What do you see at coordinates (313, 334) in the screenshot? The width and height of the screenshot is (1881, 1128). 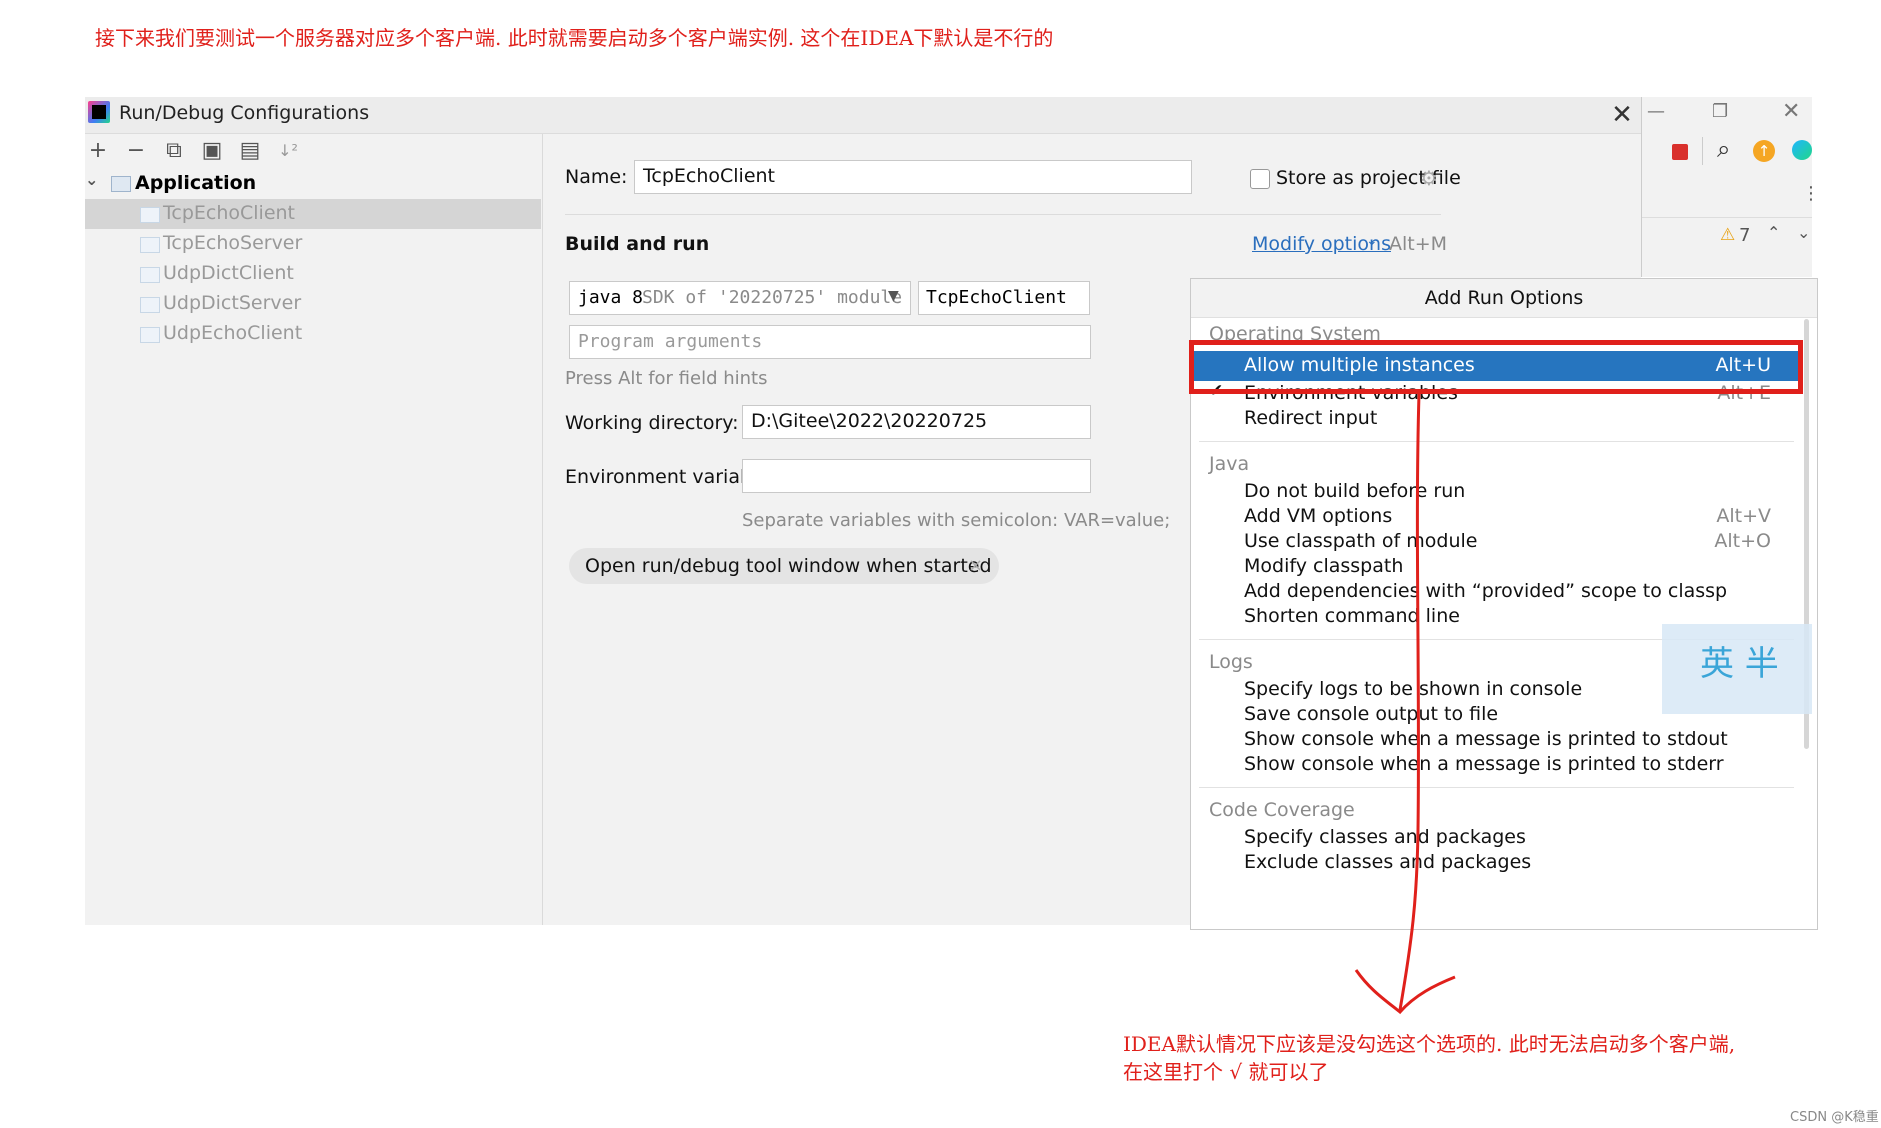 I see `tree-item-udpechoclient: UdpEchoClient` at bounding box center [313, 334].